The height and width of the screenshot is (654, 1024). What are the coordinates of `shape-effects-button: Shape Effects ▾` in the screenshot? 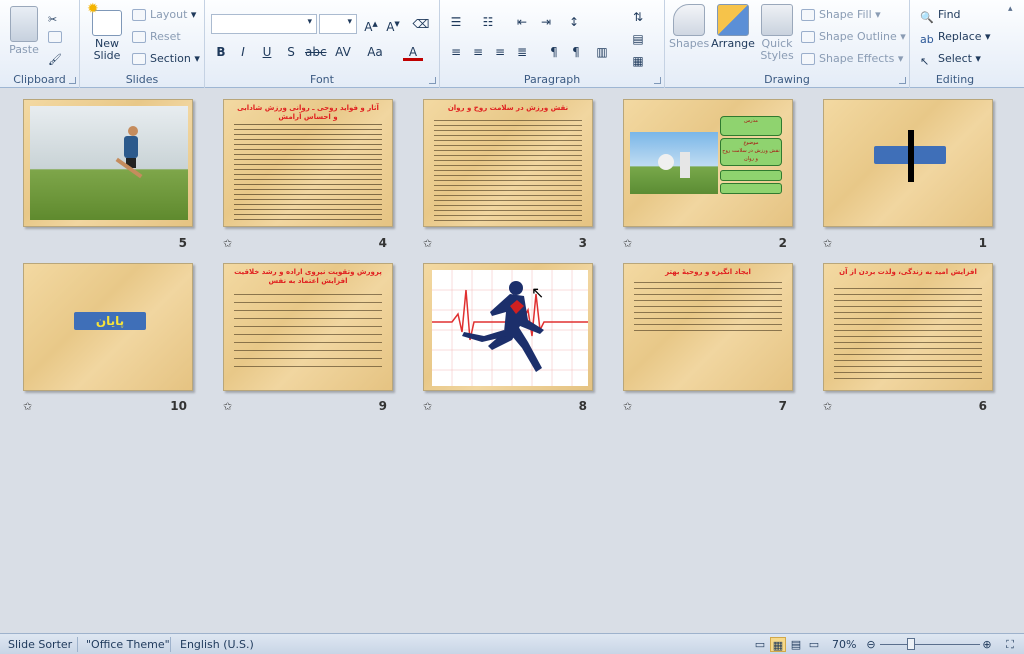 It's located at (852, 59).